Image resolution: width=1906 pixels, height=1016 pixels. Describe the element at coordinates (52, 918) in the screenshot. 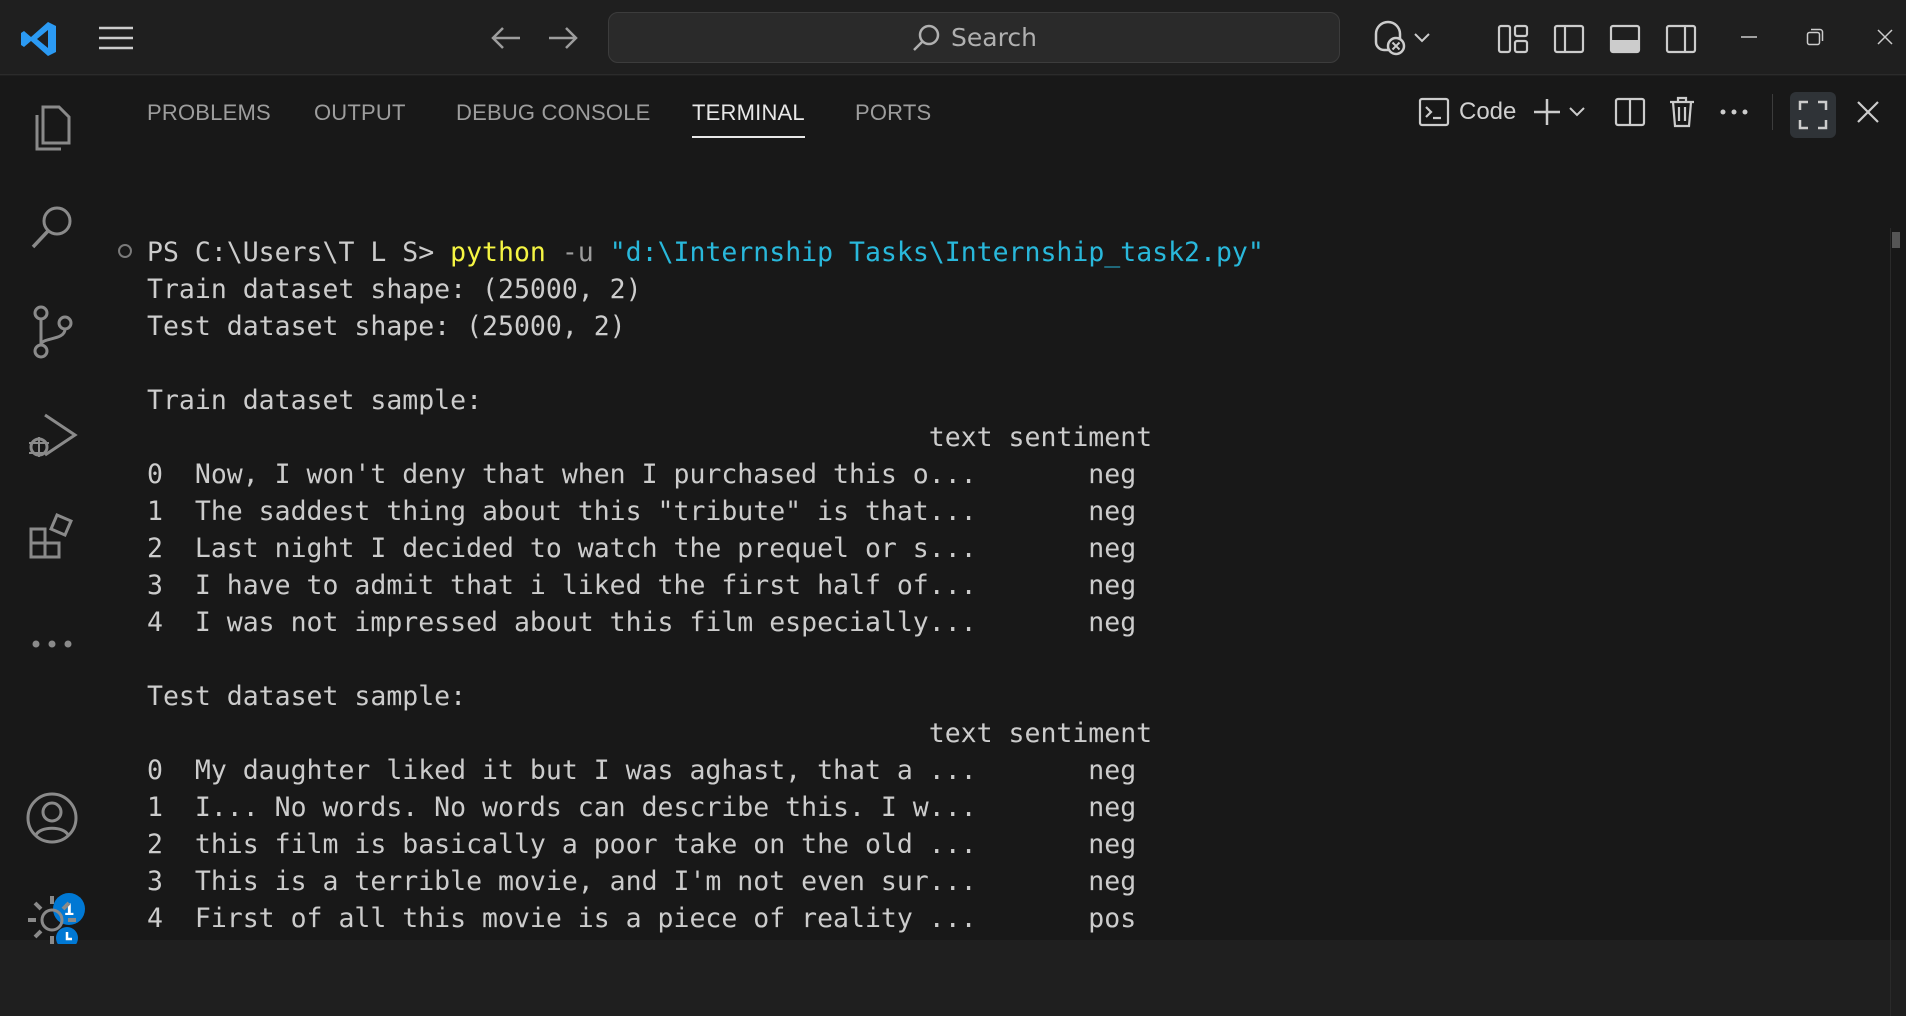

I see `manage-gear-icon` at that location.